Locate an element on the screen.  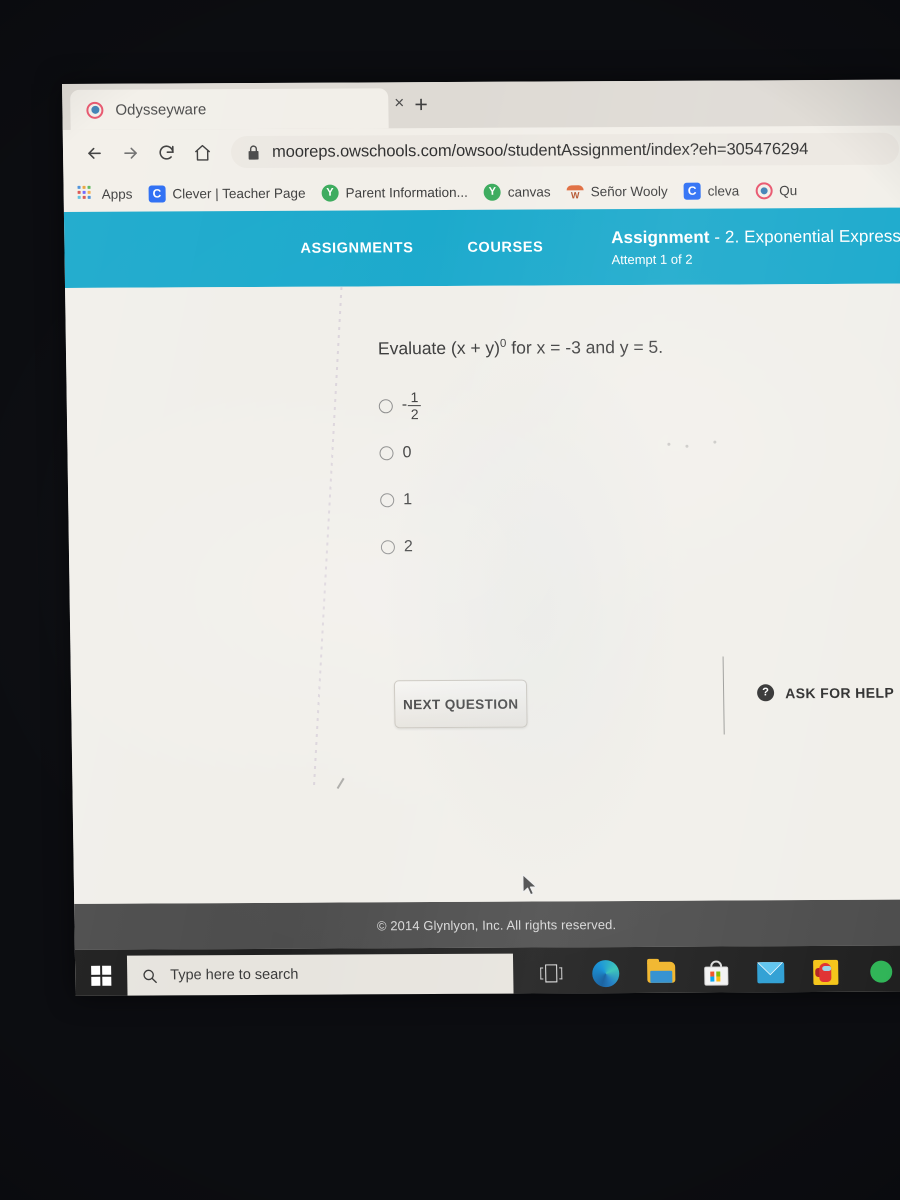
task-view-button is located at coordinates (551, 971).